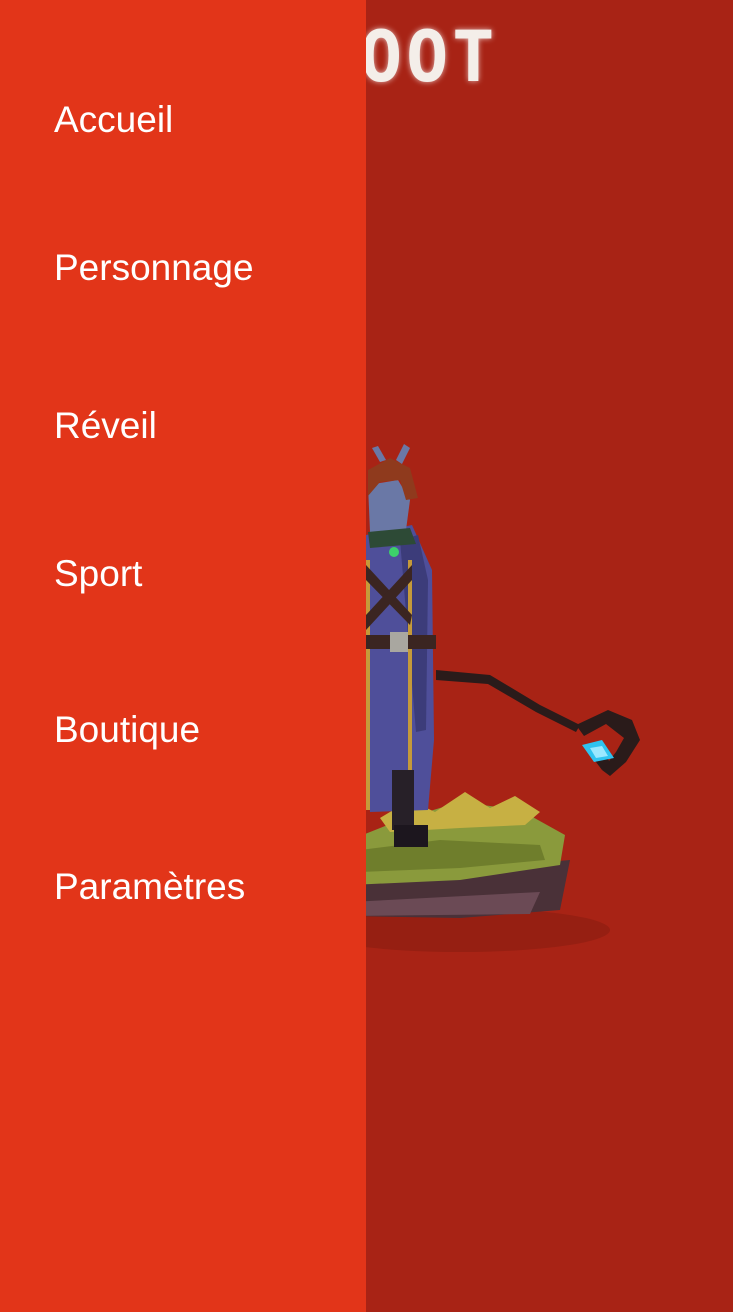  I want to click on menu-item-personnage: Personnage, so click(154, 268).